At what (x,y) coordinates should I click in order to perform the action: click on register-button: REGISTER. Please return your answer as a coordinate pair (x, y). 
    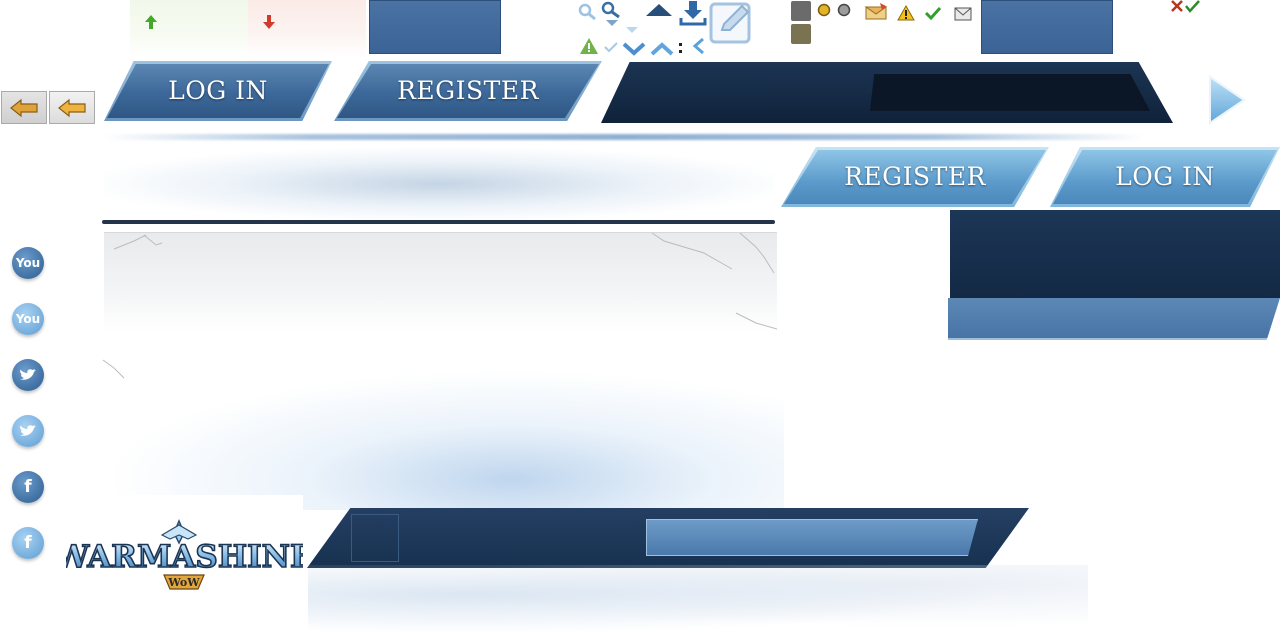
    Looking at the image, I should click on (468, 91).